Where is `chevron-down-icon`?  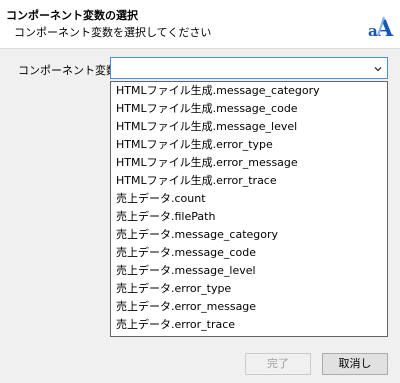 chevron-down-icon is located at coordinates (378, 69).